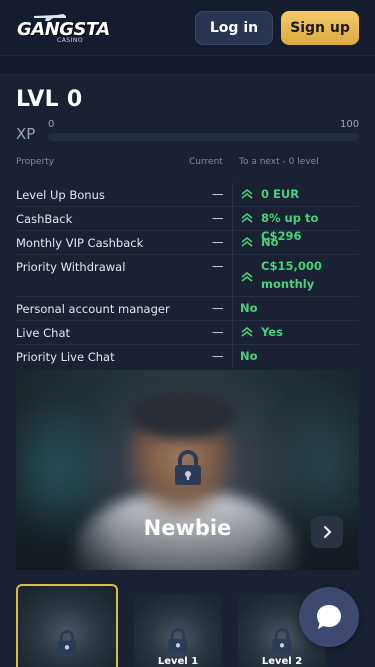 The height and width of the screenshot is (667, 375). What do you see at coordinates (187, 195) in the screenshot?
I see `table-row: Level Up Bonus — 0 EUR` at bounding box center [187, 195].